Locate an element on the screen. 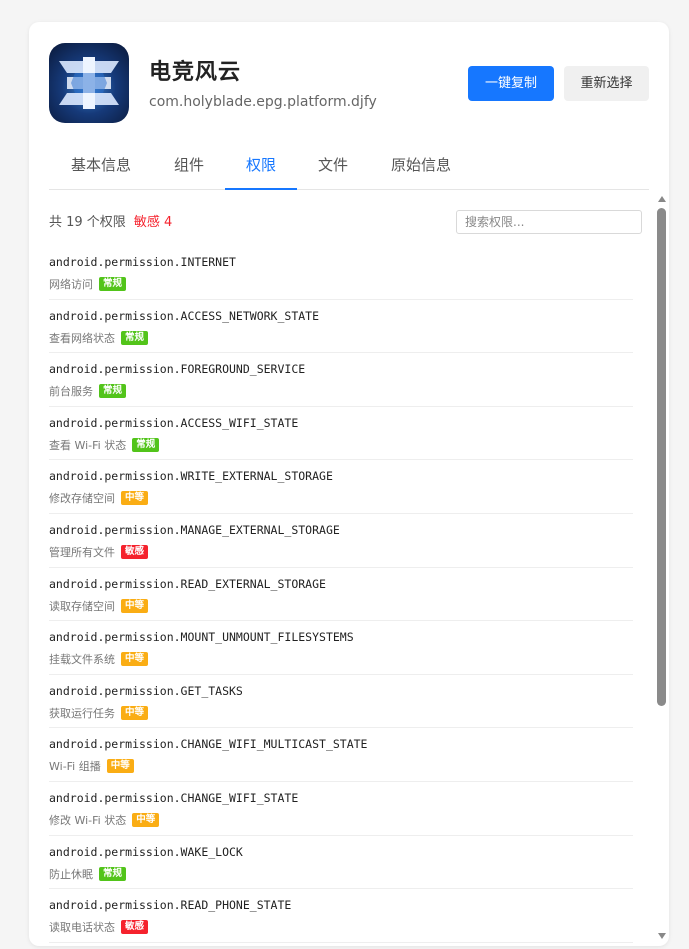 The image size is (689, 949). permission-description-line: Wi-Fi 组播 中等 is located at coordinates (91, 766).